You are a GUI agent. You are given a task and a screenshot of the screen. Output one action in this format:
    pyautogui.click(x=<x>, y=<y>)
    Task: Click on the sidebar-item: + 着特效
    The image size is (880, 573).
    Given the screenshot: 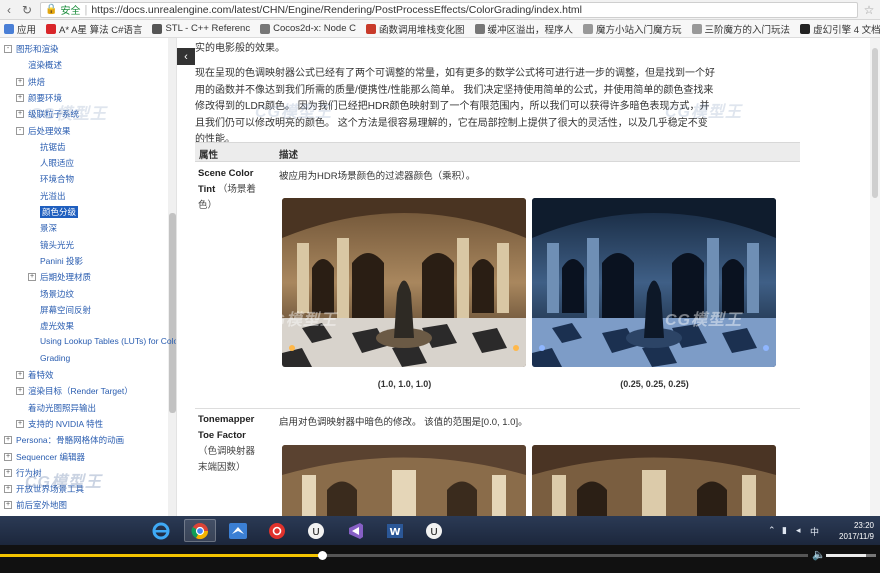 What is the action you would take?
    pyautogui.click(x=35, y=375)
    